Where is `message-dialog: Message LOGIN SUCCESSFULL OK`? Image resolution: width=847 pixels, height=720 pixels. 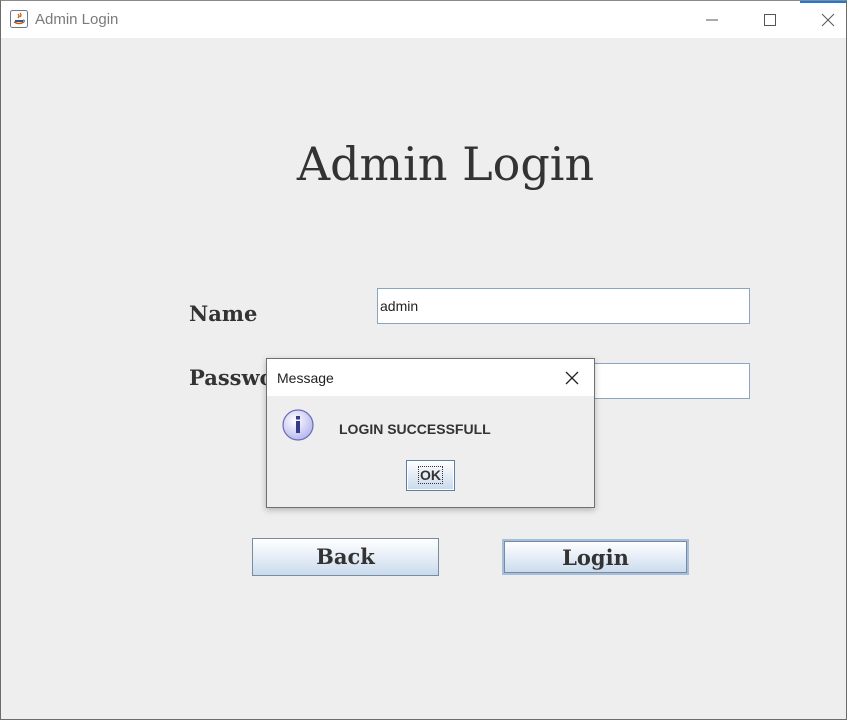
message-dialog: Message LOGIN SUCCESSFULL OK is located at coordinates (430, 433).